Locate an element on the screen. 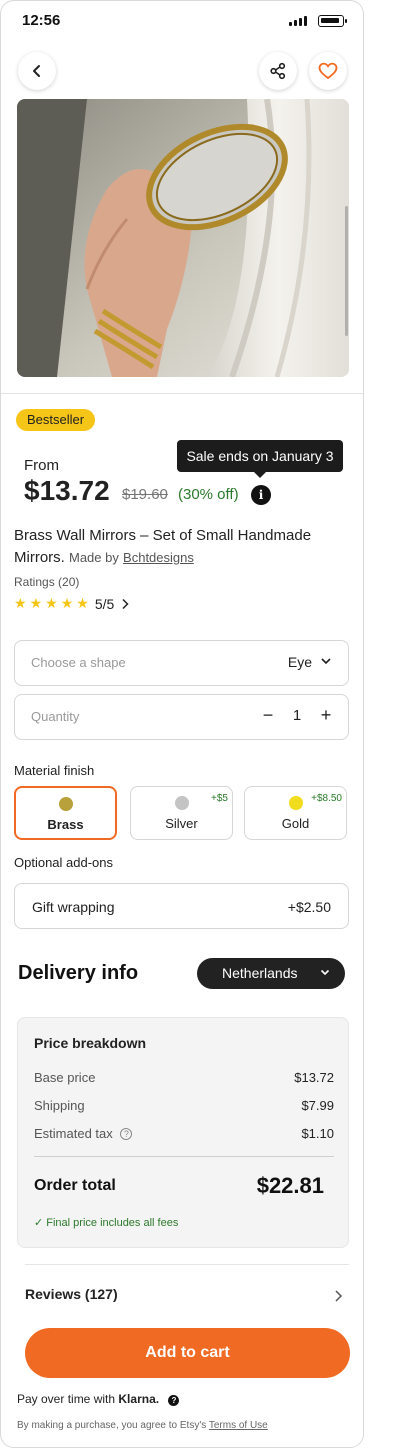  breakdown-row-tax: Estimated tax ? $1.10 is located at coordinates (184, 1133).